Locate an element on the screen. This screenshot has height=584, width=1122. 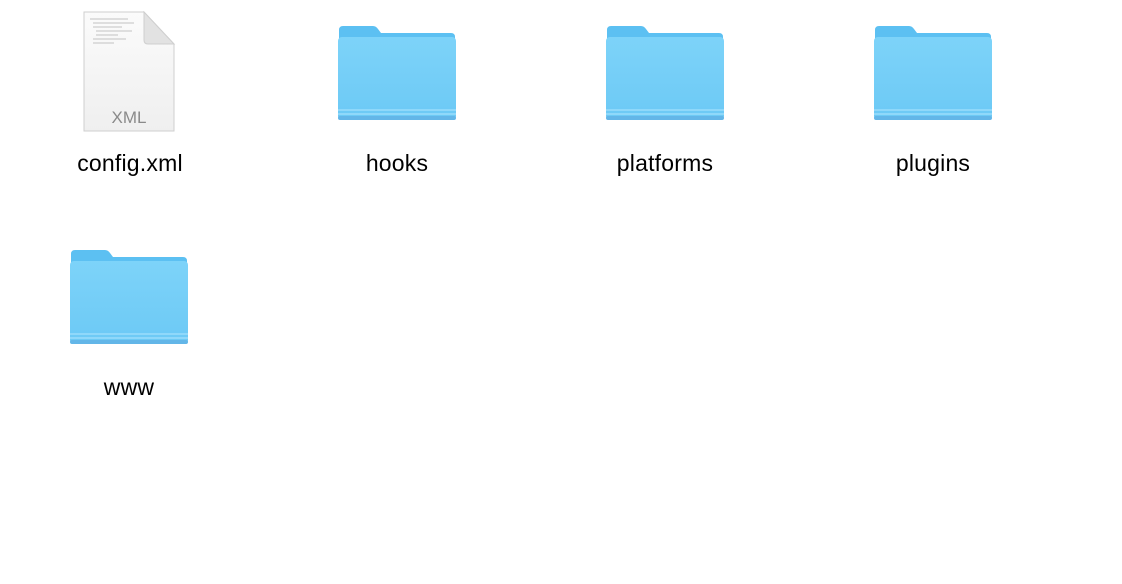
file-name-label: config.xml is located at coordinates (130, 163).